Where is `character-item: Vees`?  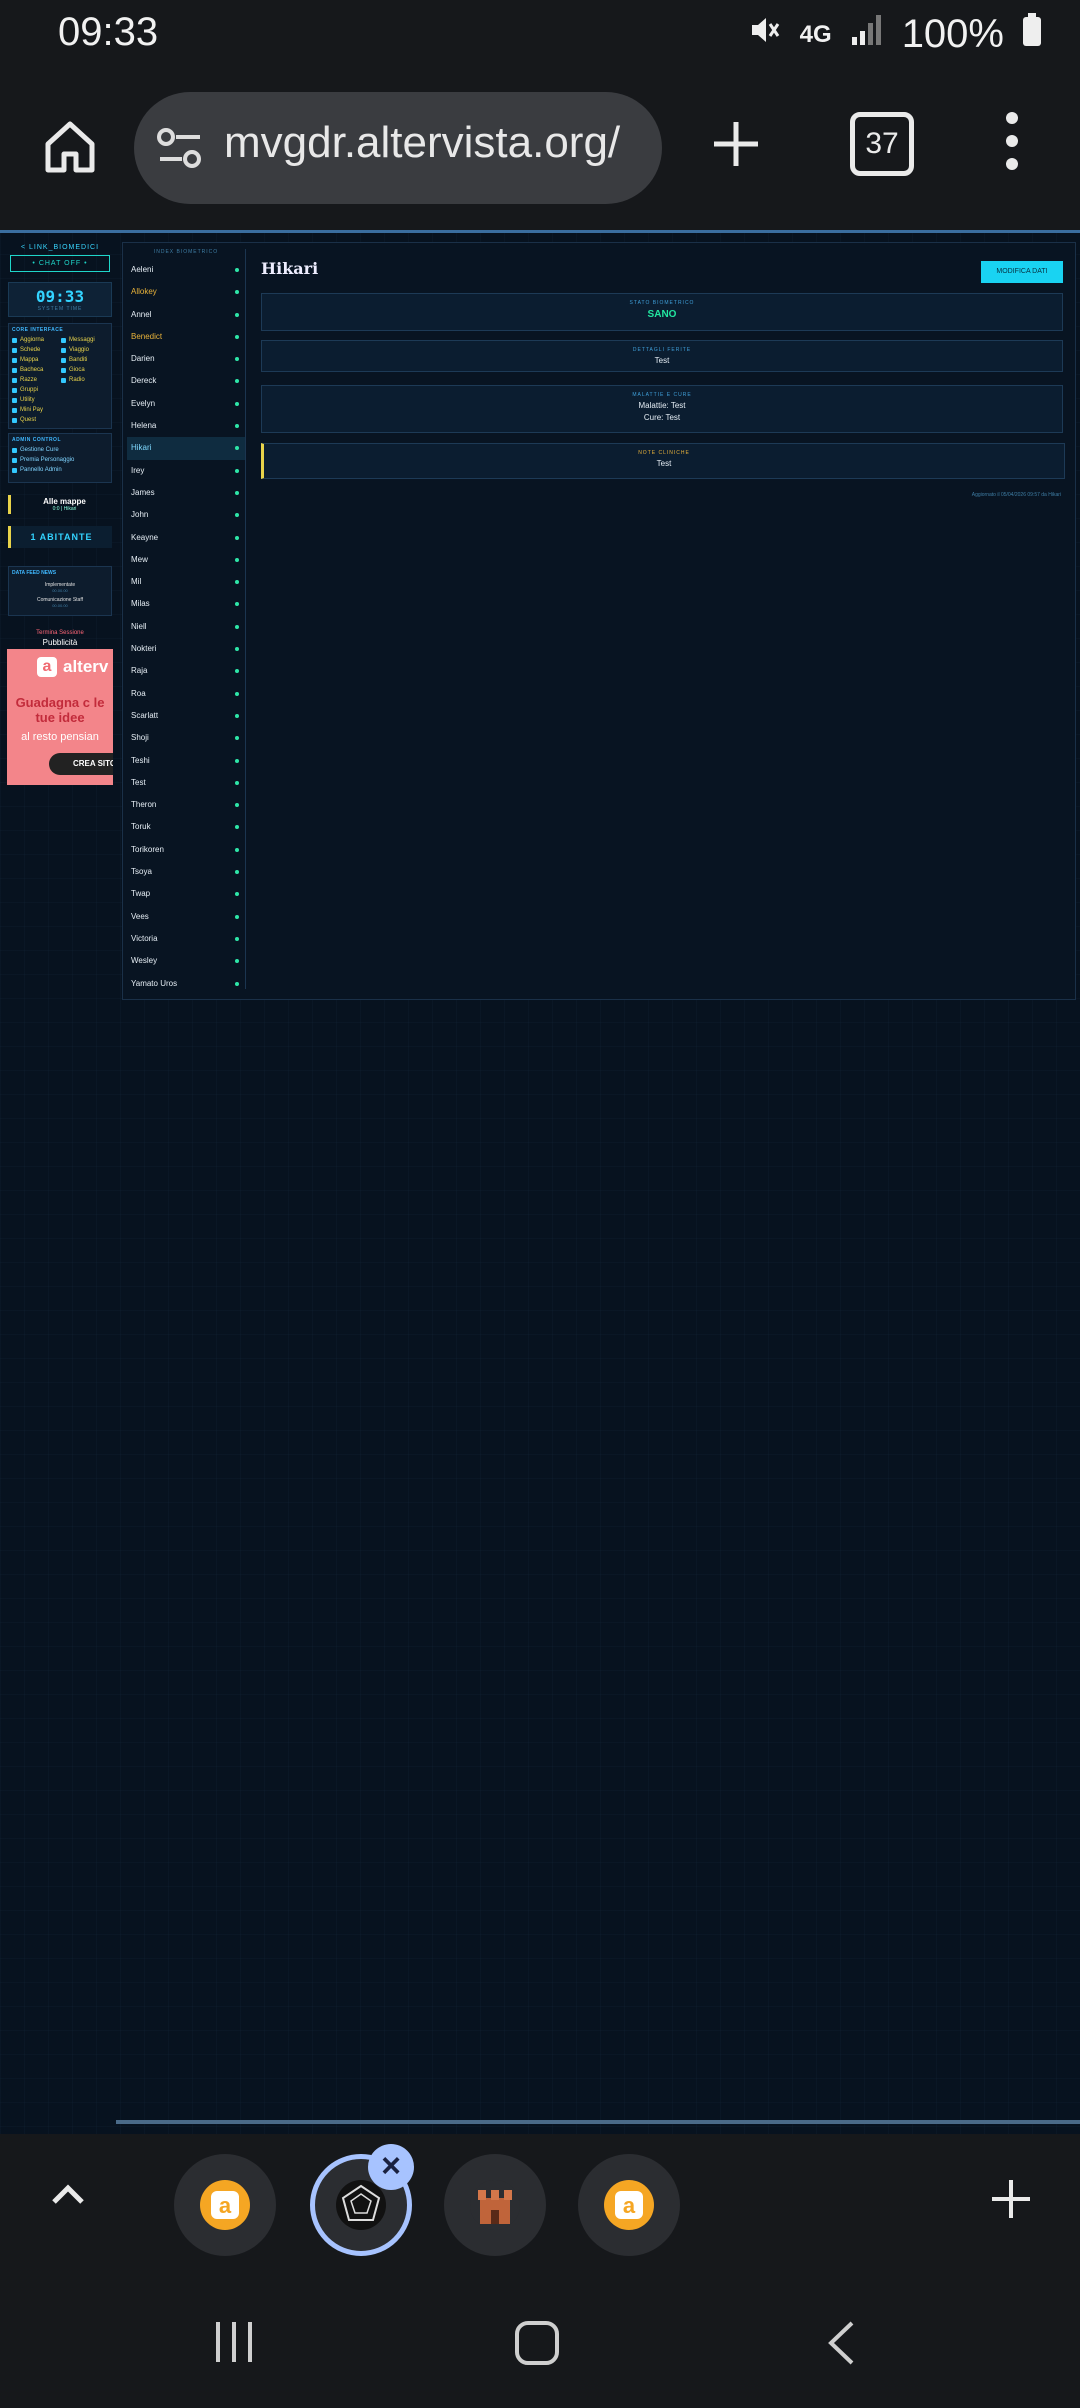 character-item: Vees is located at coordinates (186, 917).